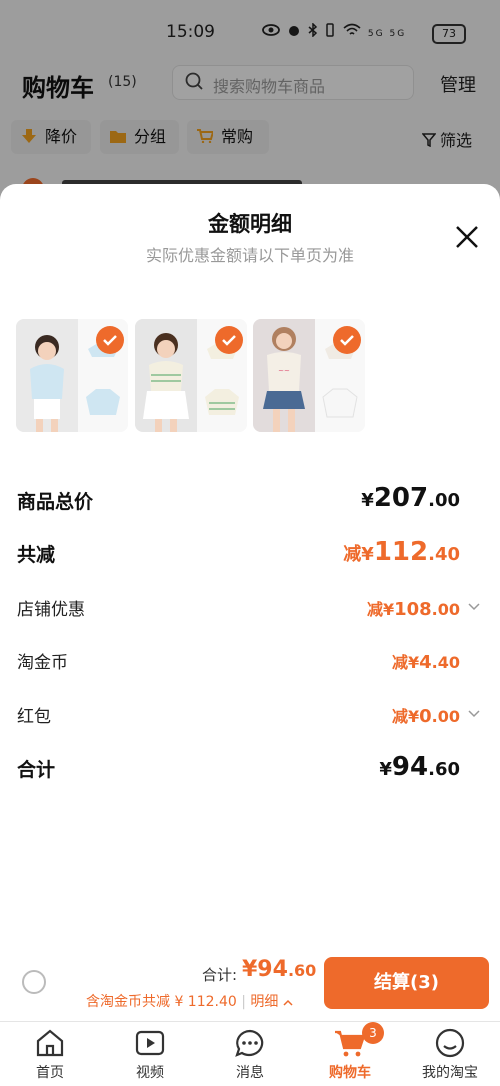 The width and height of the screenshot is (500, 1086). I want to click on home-icon, so click(50, 1043).